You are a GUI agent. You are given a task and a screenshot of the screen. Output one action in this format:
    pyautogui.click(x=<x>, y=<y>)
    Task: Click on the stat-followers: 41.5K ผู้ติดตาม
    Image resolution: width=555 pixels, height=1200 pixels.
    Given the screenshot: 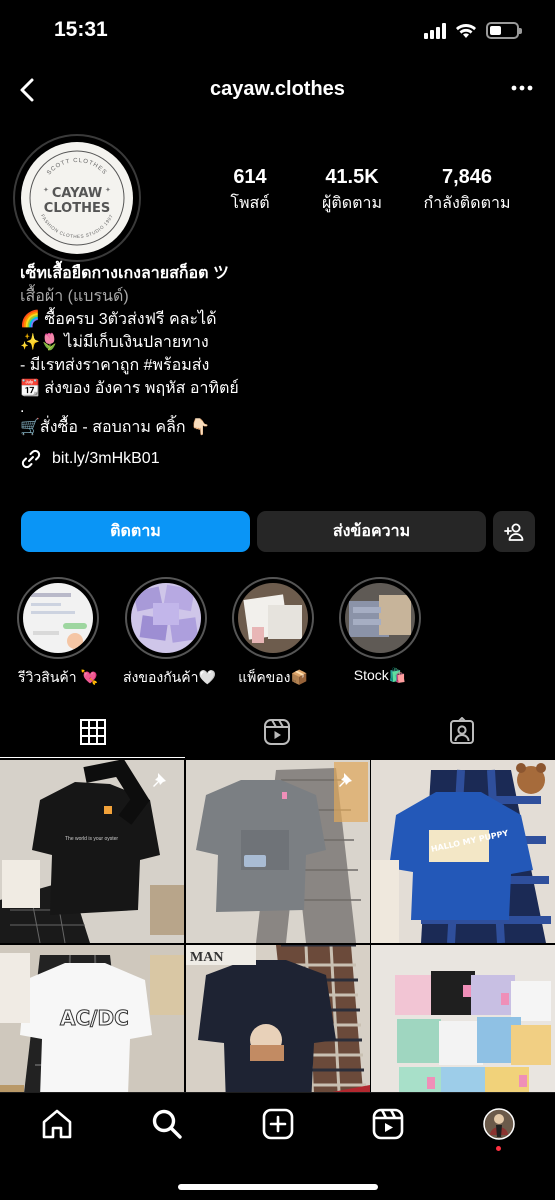 What is the action you would take?
    pyautogui.click(x=352, y=191)
    